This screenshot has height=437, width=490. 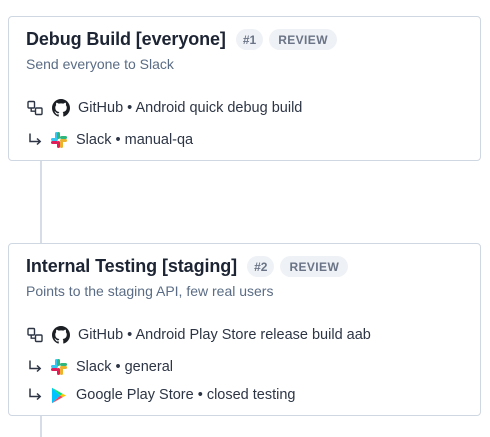 What do you see at coordinates (126, 39) in the screenshot?
I see `step-title: Debug Build [everyone]` at bounding box center [126, 39].